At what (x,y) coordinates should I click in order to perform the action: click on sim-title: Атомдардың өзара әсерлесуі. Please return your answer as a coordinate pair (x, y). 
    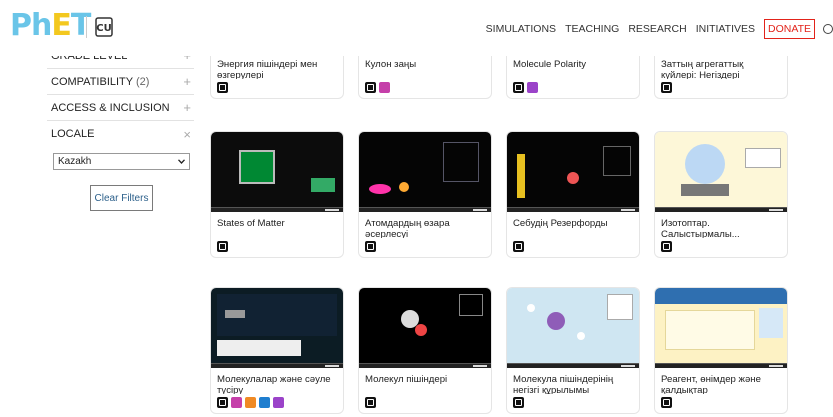
    Looking at the image, I should click on (407, 228).